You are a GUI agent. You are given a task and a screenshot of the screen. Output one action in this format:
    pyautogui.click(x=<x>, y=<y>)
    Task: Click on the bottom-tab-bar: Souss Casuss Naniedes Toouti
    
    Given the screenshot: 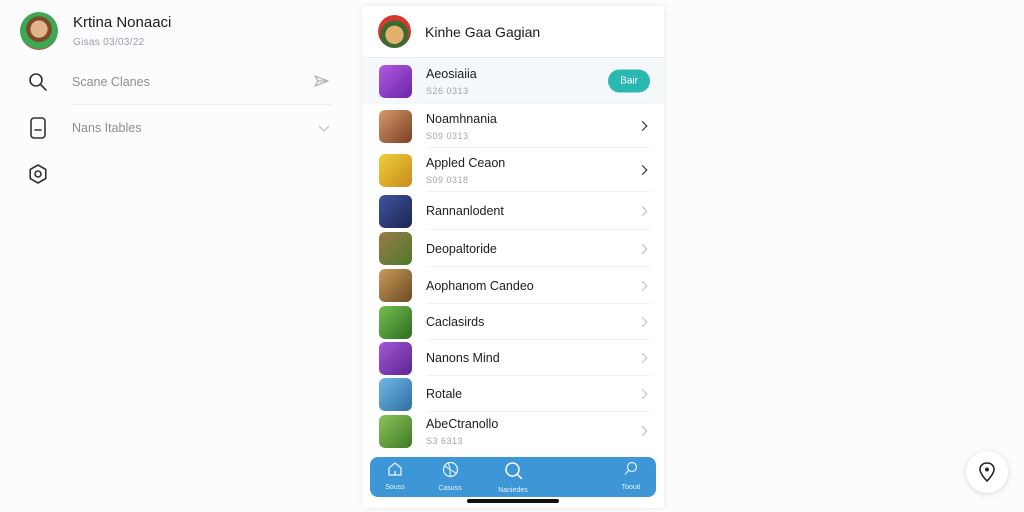 What is the action you would take?
    pyautogui.click(x=513, y=477)
    